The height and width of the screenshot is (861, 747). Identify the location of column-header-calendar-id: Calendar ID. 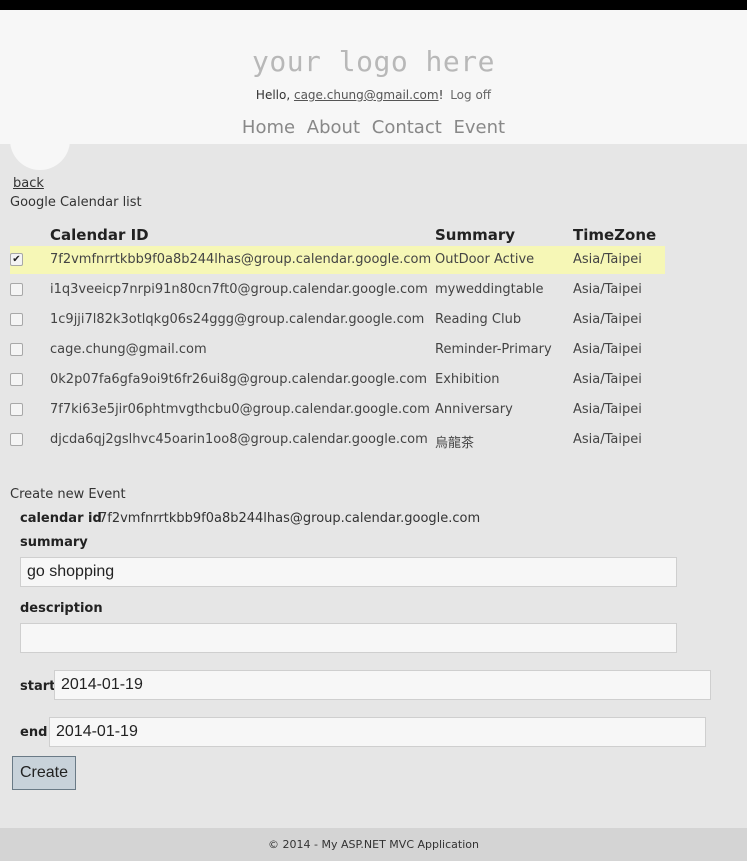
(99, 235).